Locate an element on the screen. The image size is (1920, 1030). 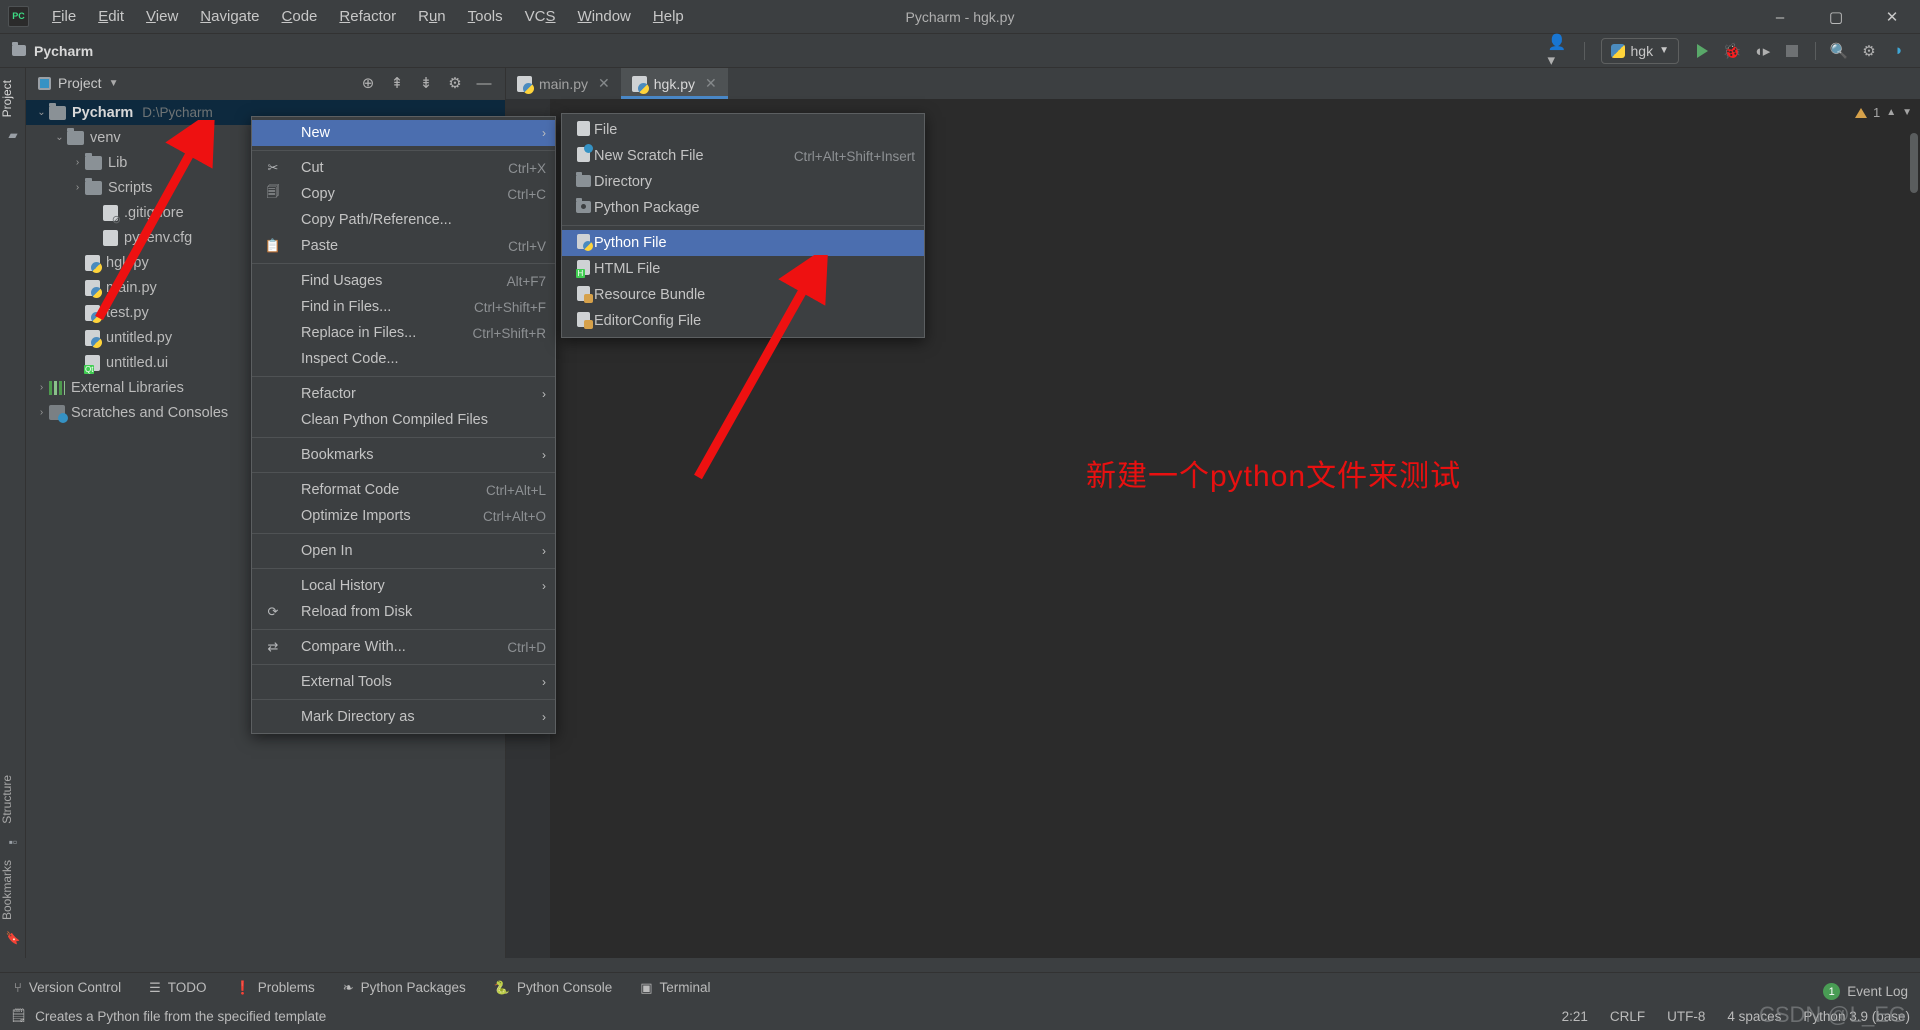
menu-item-optimize-imports: Optimize Imports Ctrl+Alt+O is located at coordinates (403, 516).